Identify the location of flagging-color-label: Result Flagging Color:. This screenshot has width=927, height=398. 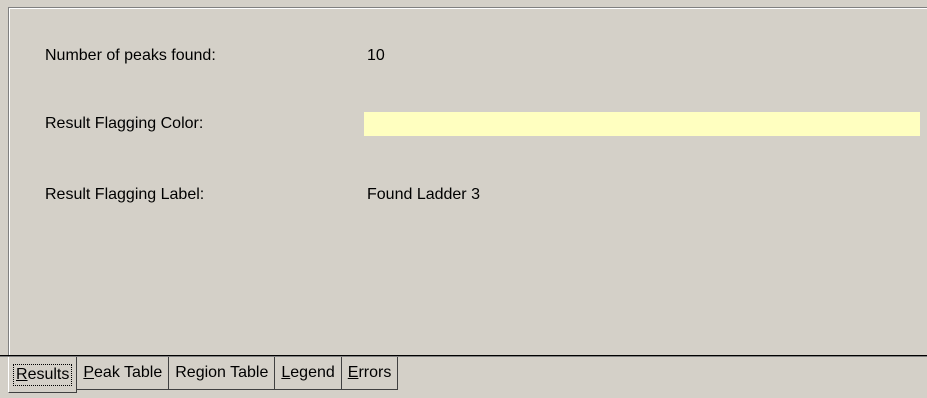
(124, 123).